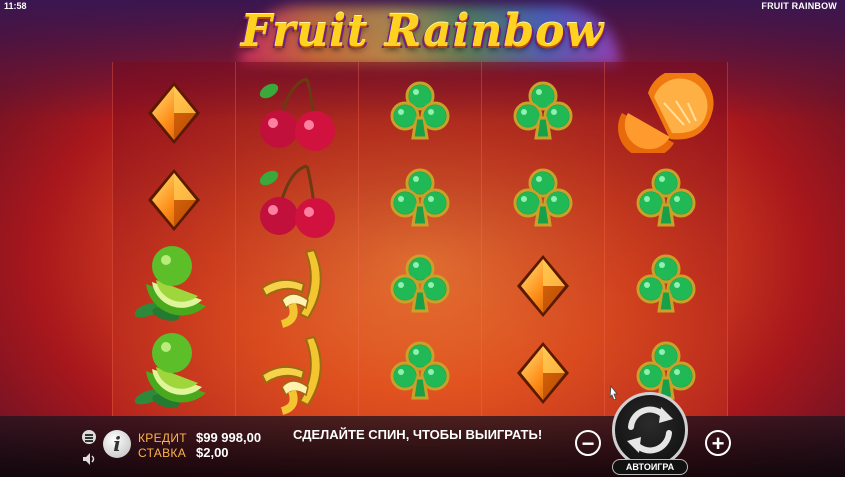 The height and width of the screenshot is (477, 845). I want to click on status-message: СДЕЛАЙТЕ СПИН, ЧТОБЫ ВЫИГРАТЬ!, so click(418, 434).